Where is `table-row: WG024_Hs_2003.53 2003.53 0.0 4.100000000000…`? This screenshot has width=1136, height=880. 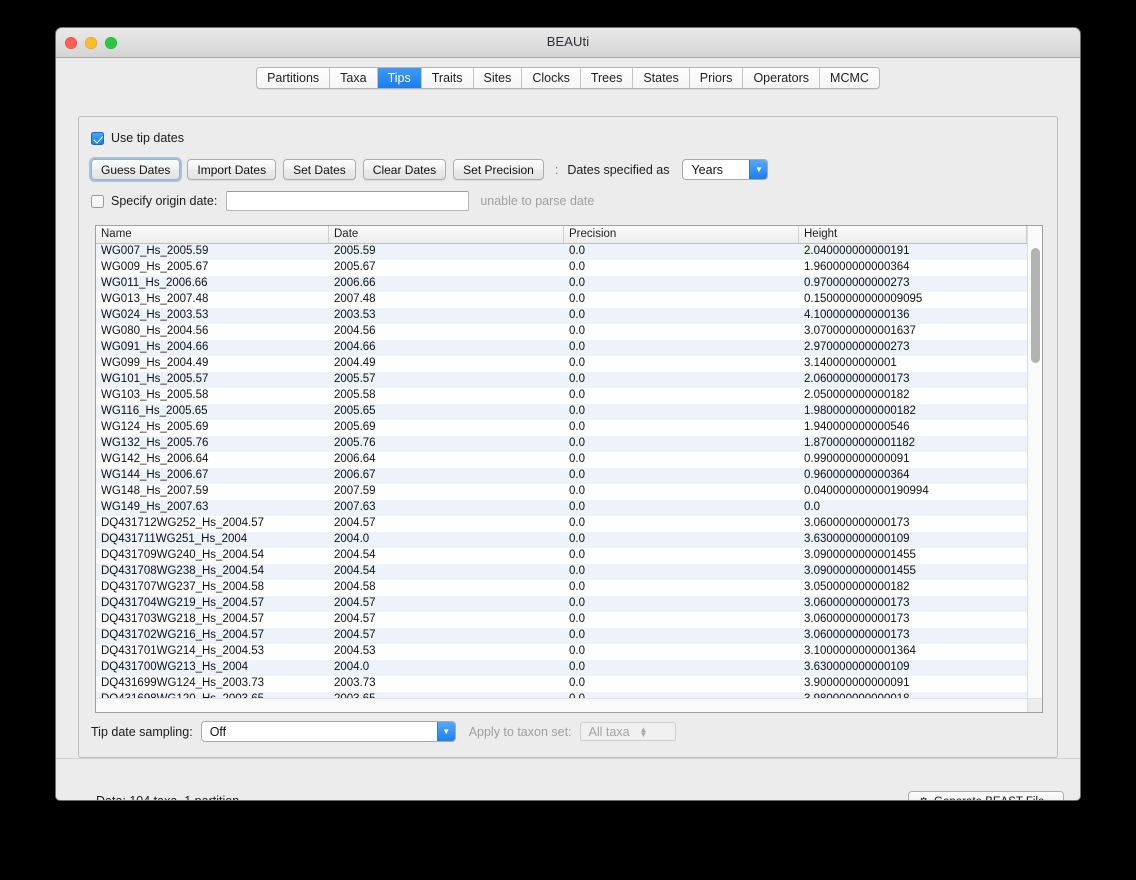
table-row: WG024_Hs_2003.53 2003.53 0.0 4.100000000000… is located at coordinates (569, 316).